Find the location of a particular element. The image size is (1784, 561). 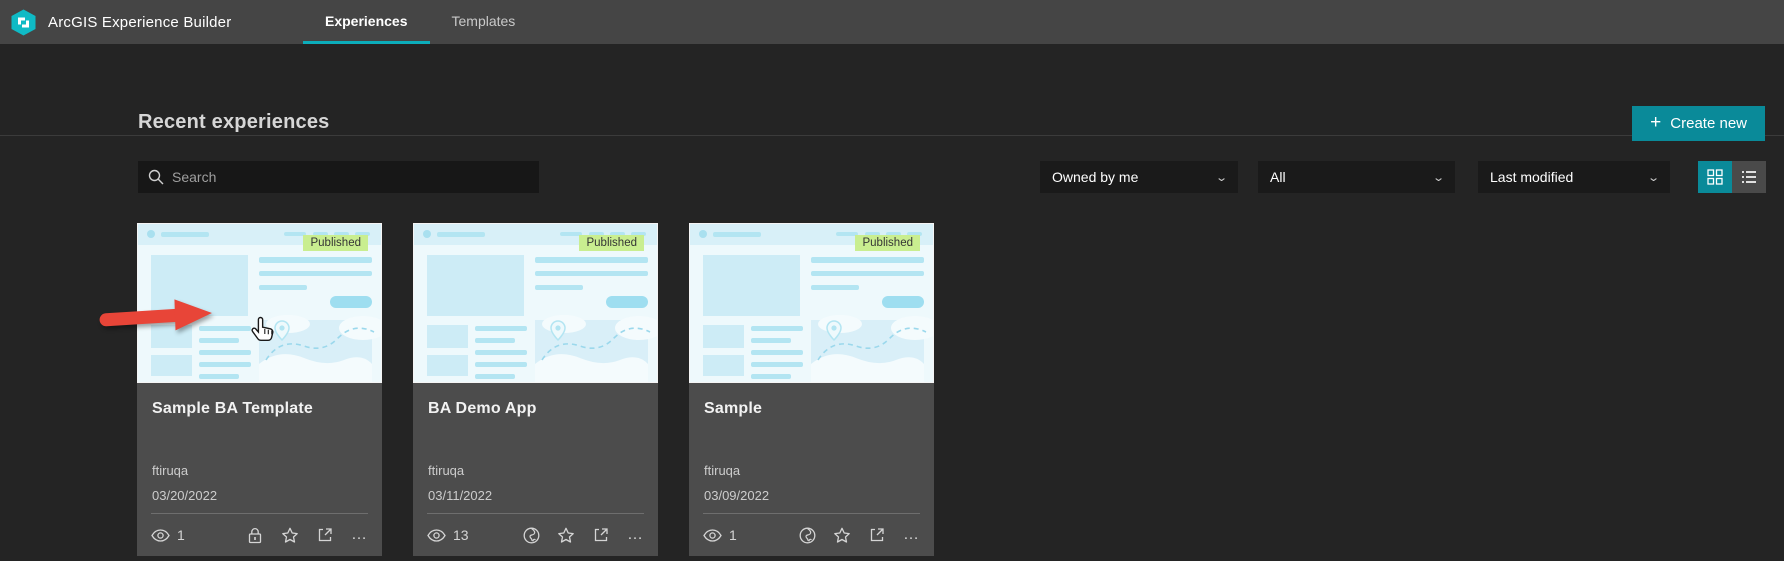

tab-experiences: Experiences is located at coordinates (366, 22).